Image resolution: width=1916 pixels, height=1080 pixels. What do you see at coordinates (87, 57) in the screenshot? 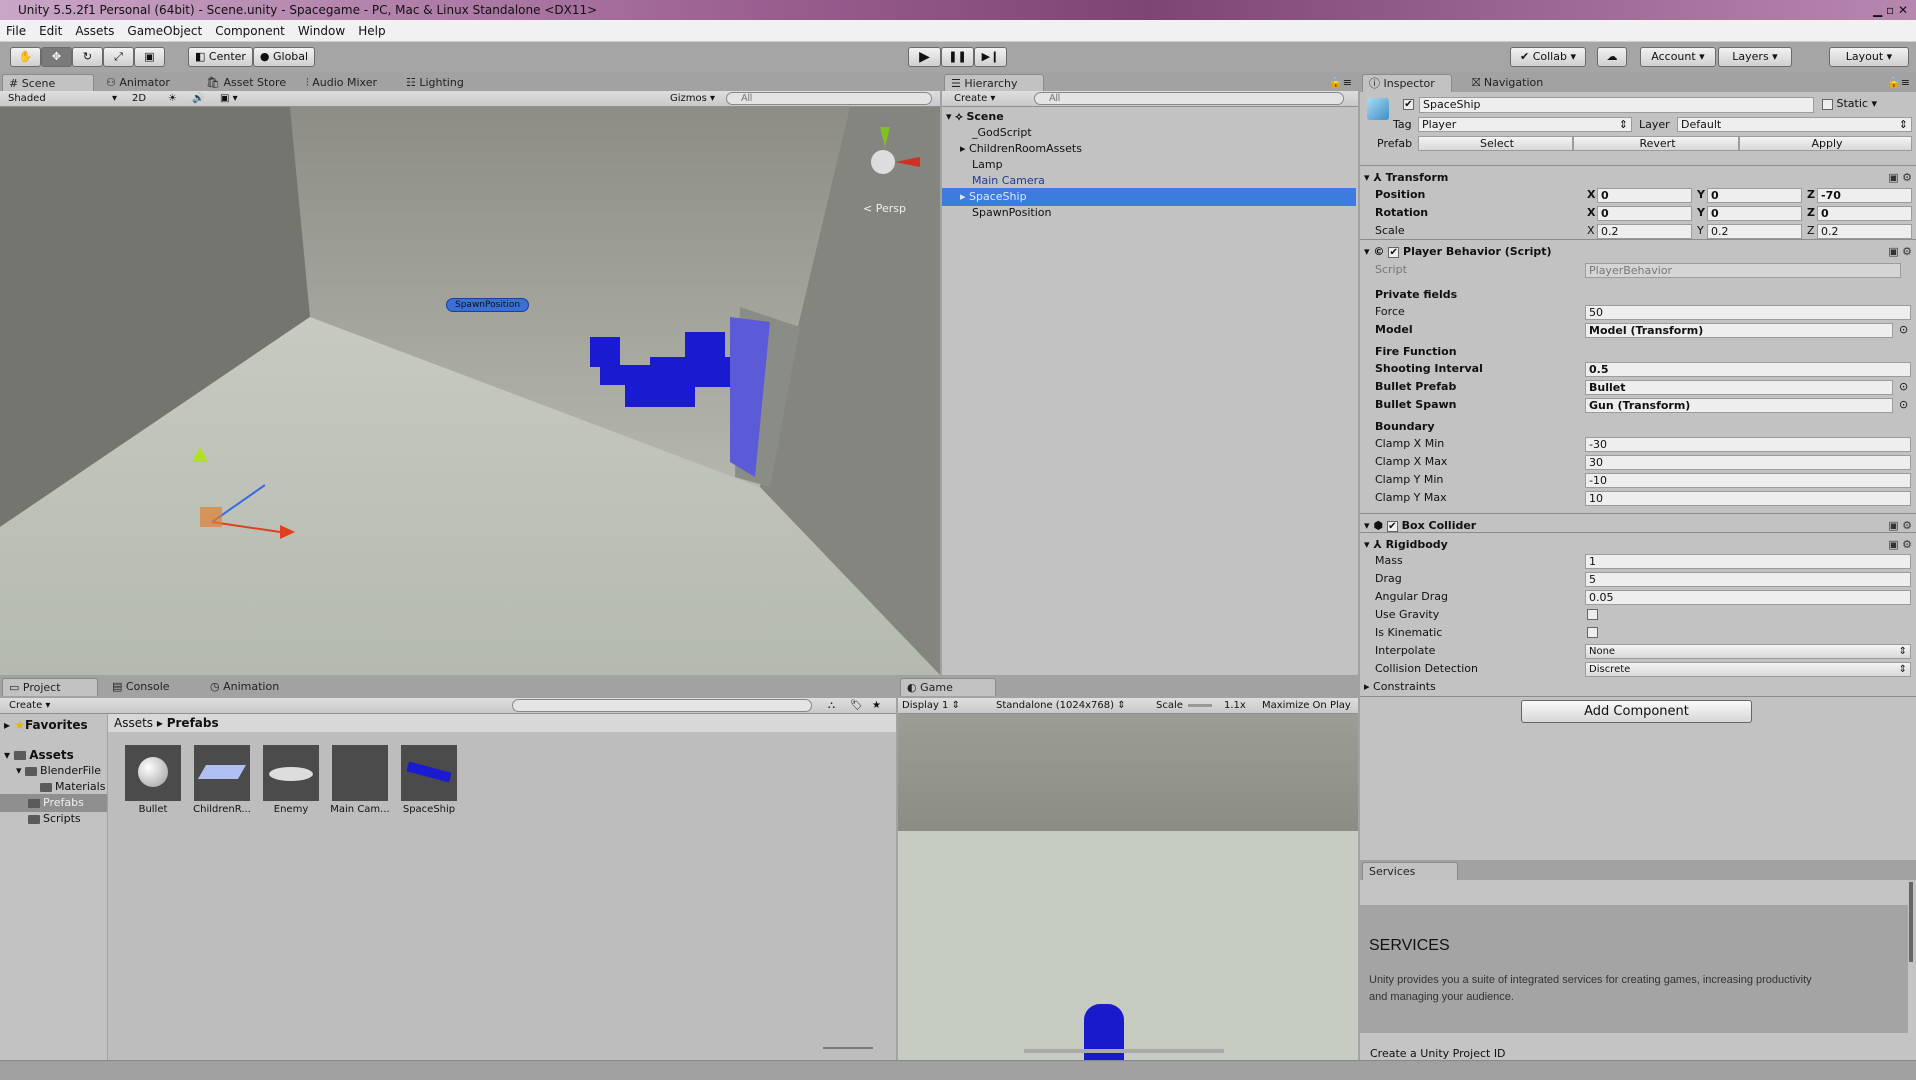
I see `rotate-tool-icon: ↻` at bounding box center [87, 57].